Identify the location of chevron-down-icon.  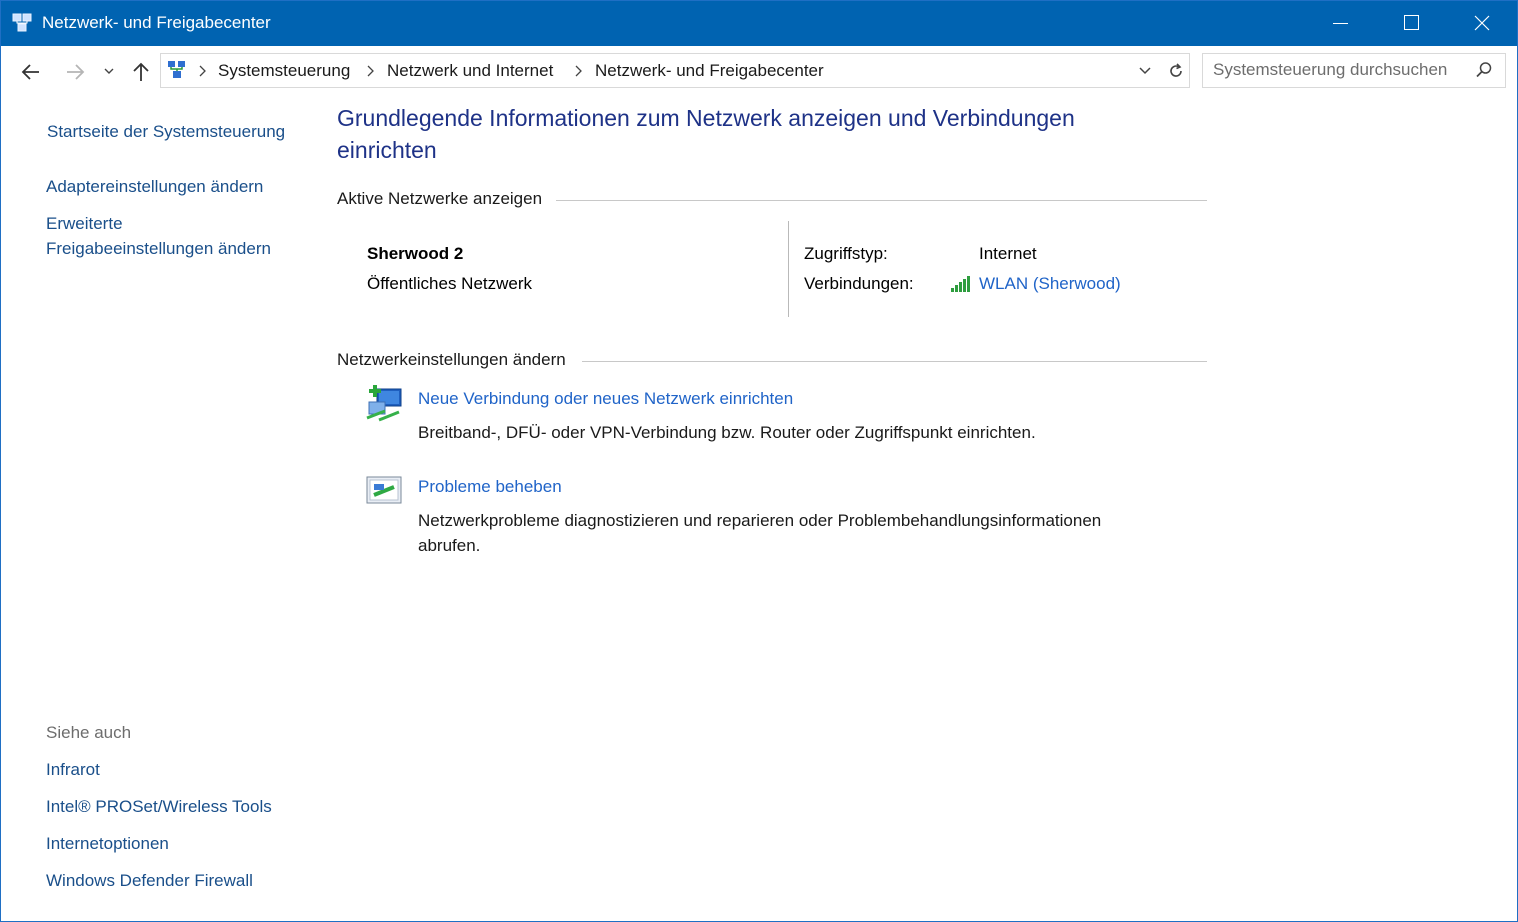
(109, 71).